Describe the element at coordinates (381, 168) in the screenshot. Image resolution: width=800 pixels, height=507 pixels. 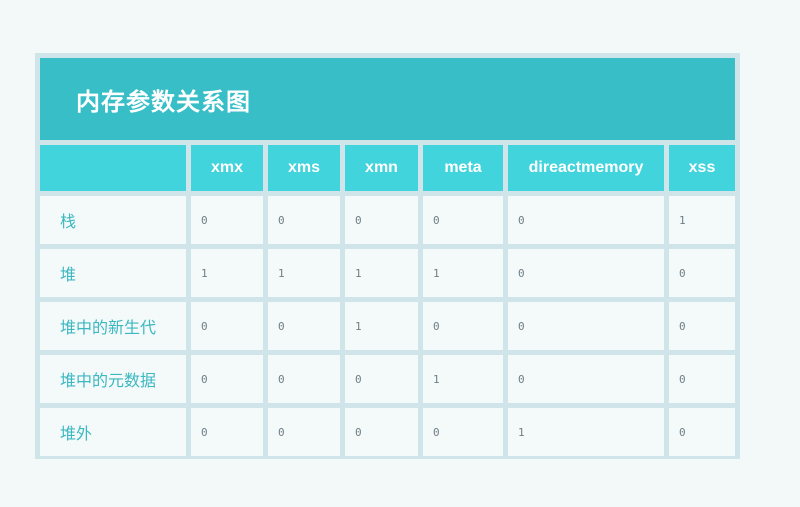
I see `column-header-xmn: xmn` at that location.